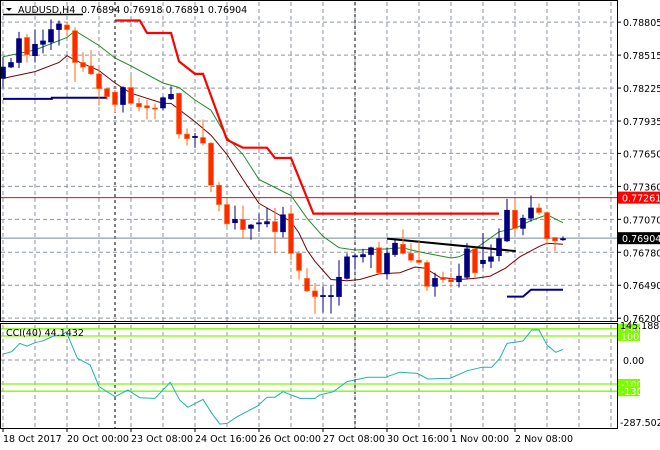 The height and width of the screenshot is (450, 660). Describe the element at coordinates (32, 439) in the screenshot. I see `date-axis-label: 18 Oct 2017` at that location.